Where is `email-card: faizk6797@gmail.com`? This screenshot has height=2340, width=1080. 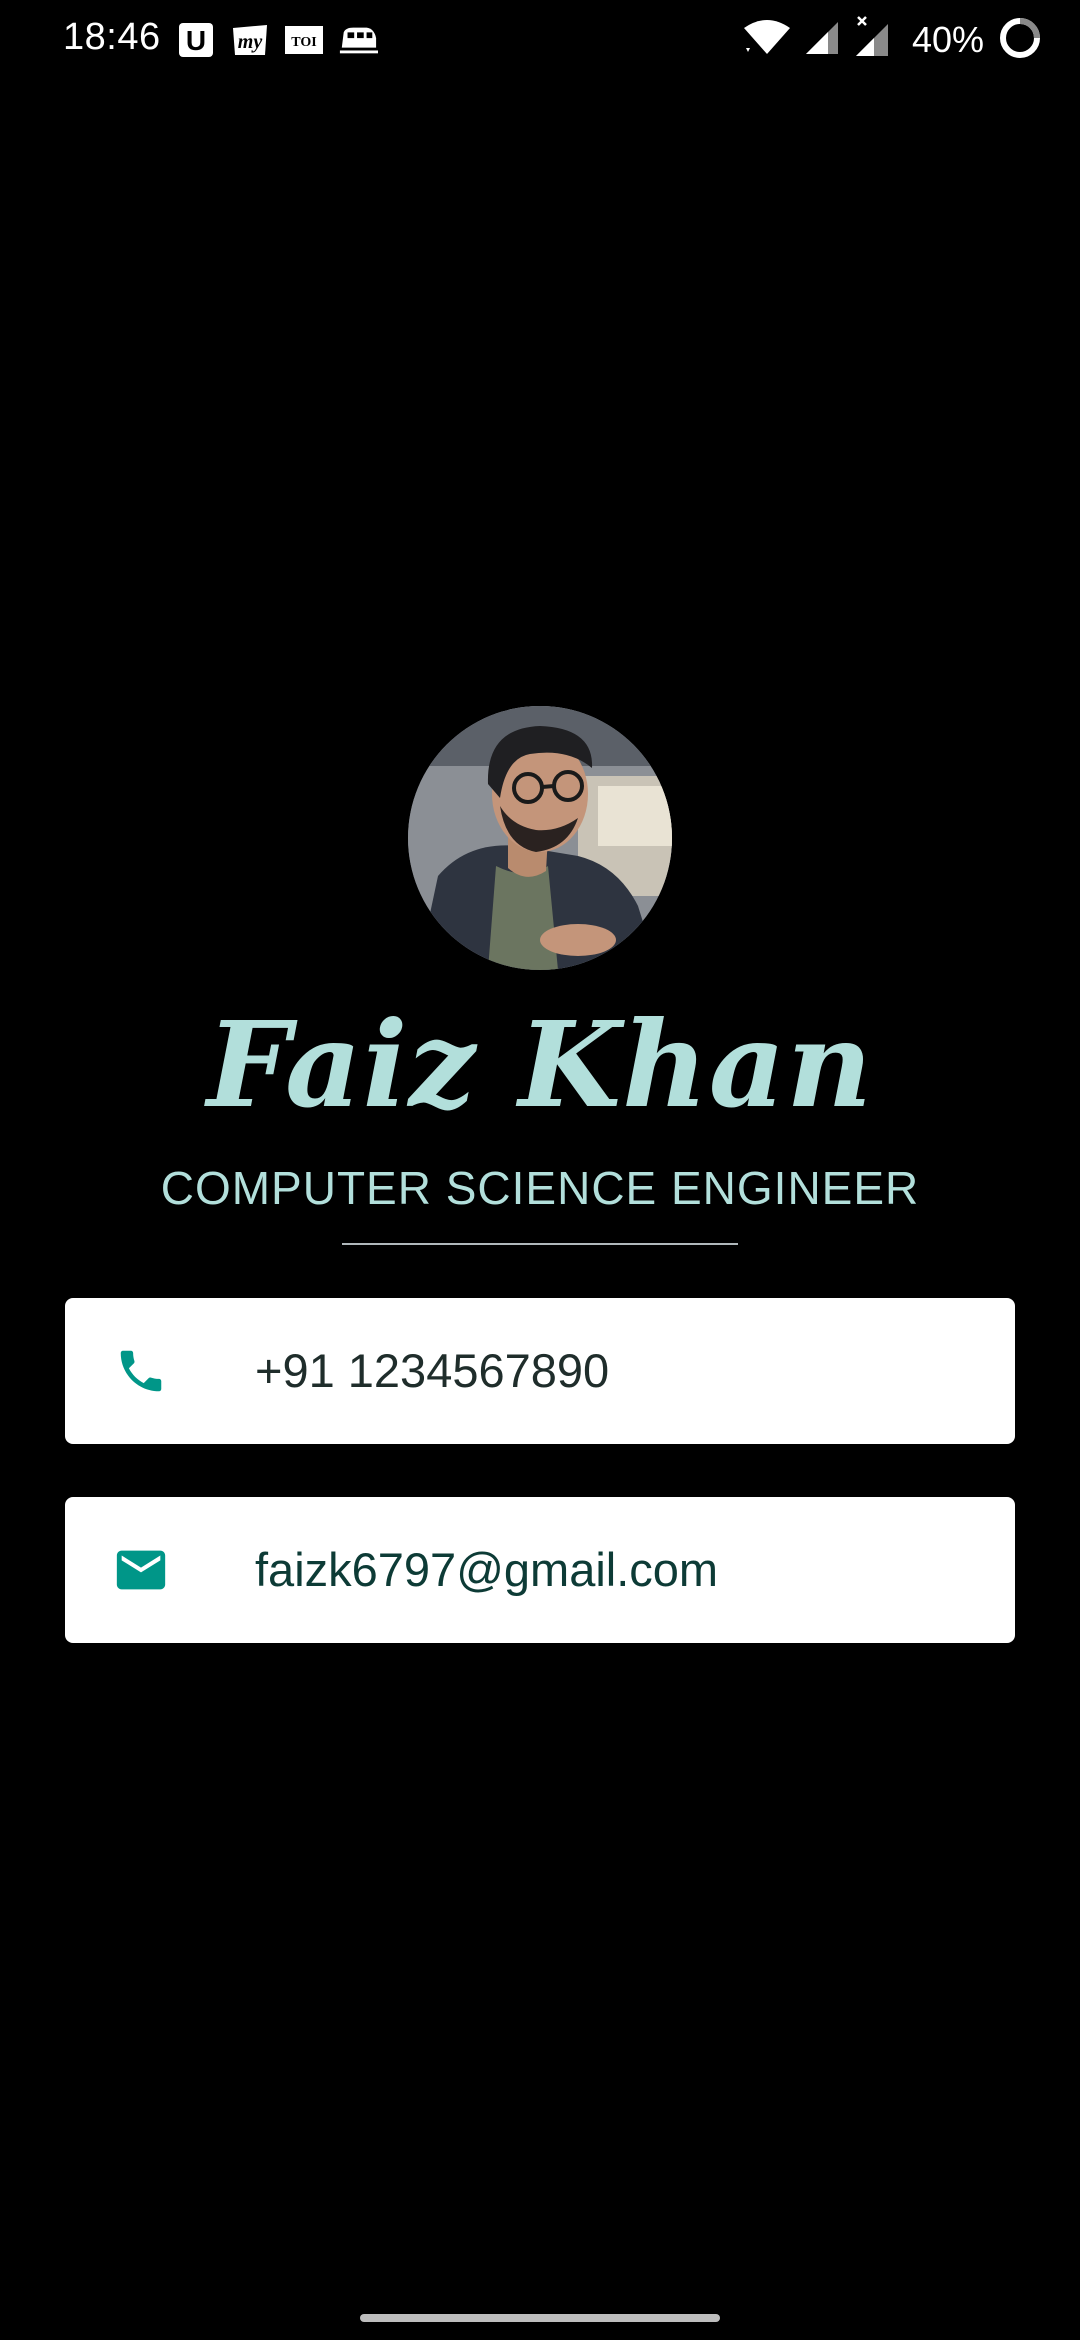 email-card: faizk6797@gmail.com is located at coordinates (540, 1570).